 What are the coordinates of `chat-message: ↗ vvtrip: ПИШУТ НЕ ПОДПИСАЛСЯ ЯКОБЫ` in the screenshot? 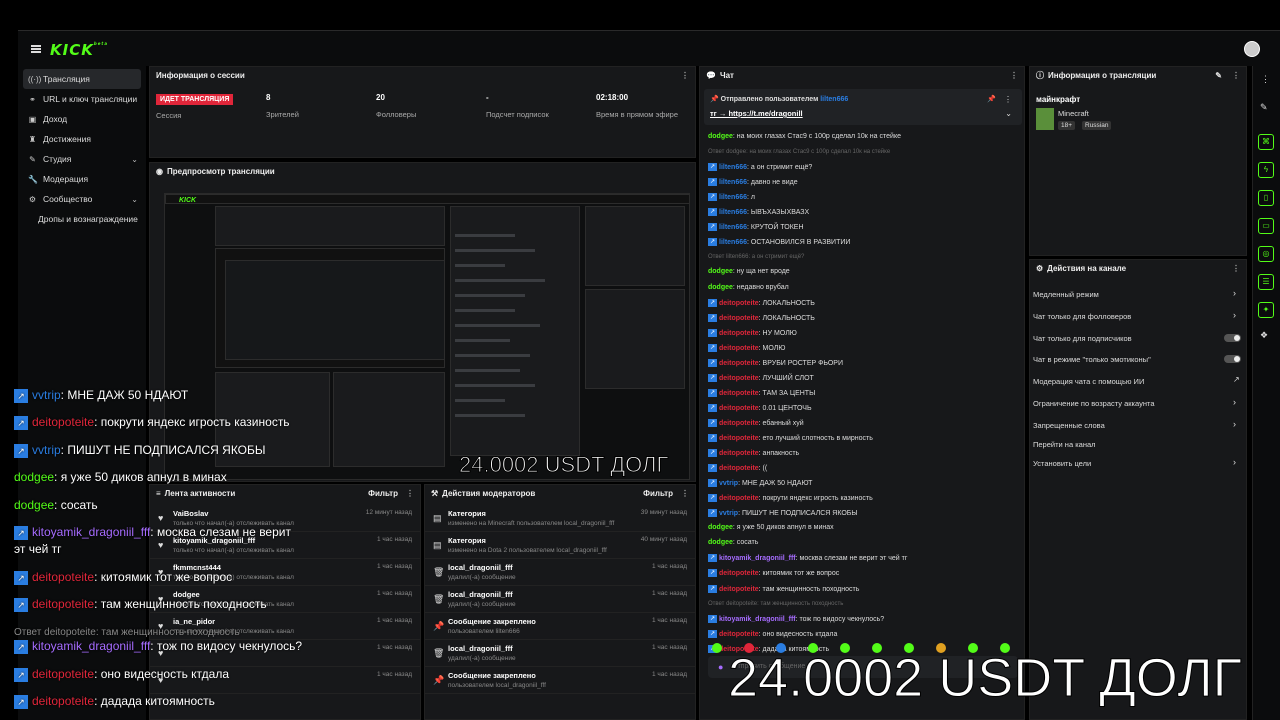 It's located at (783, 513).